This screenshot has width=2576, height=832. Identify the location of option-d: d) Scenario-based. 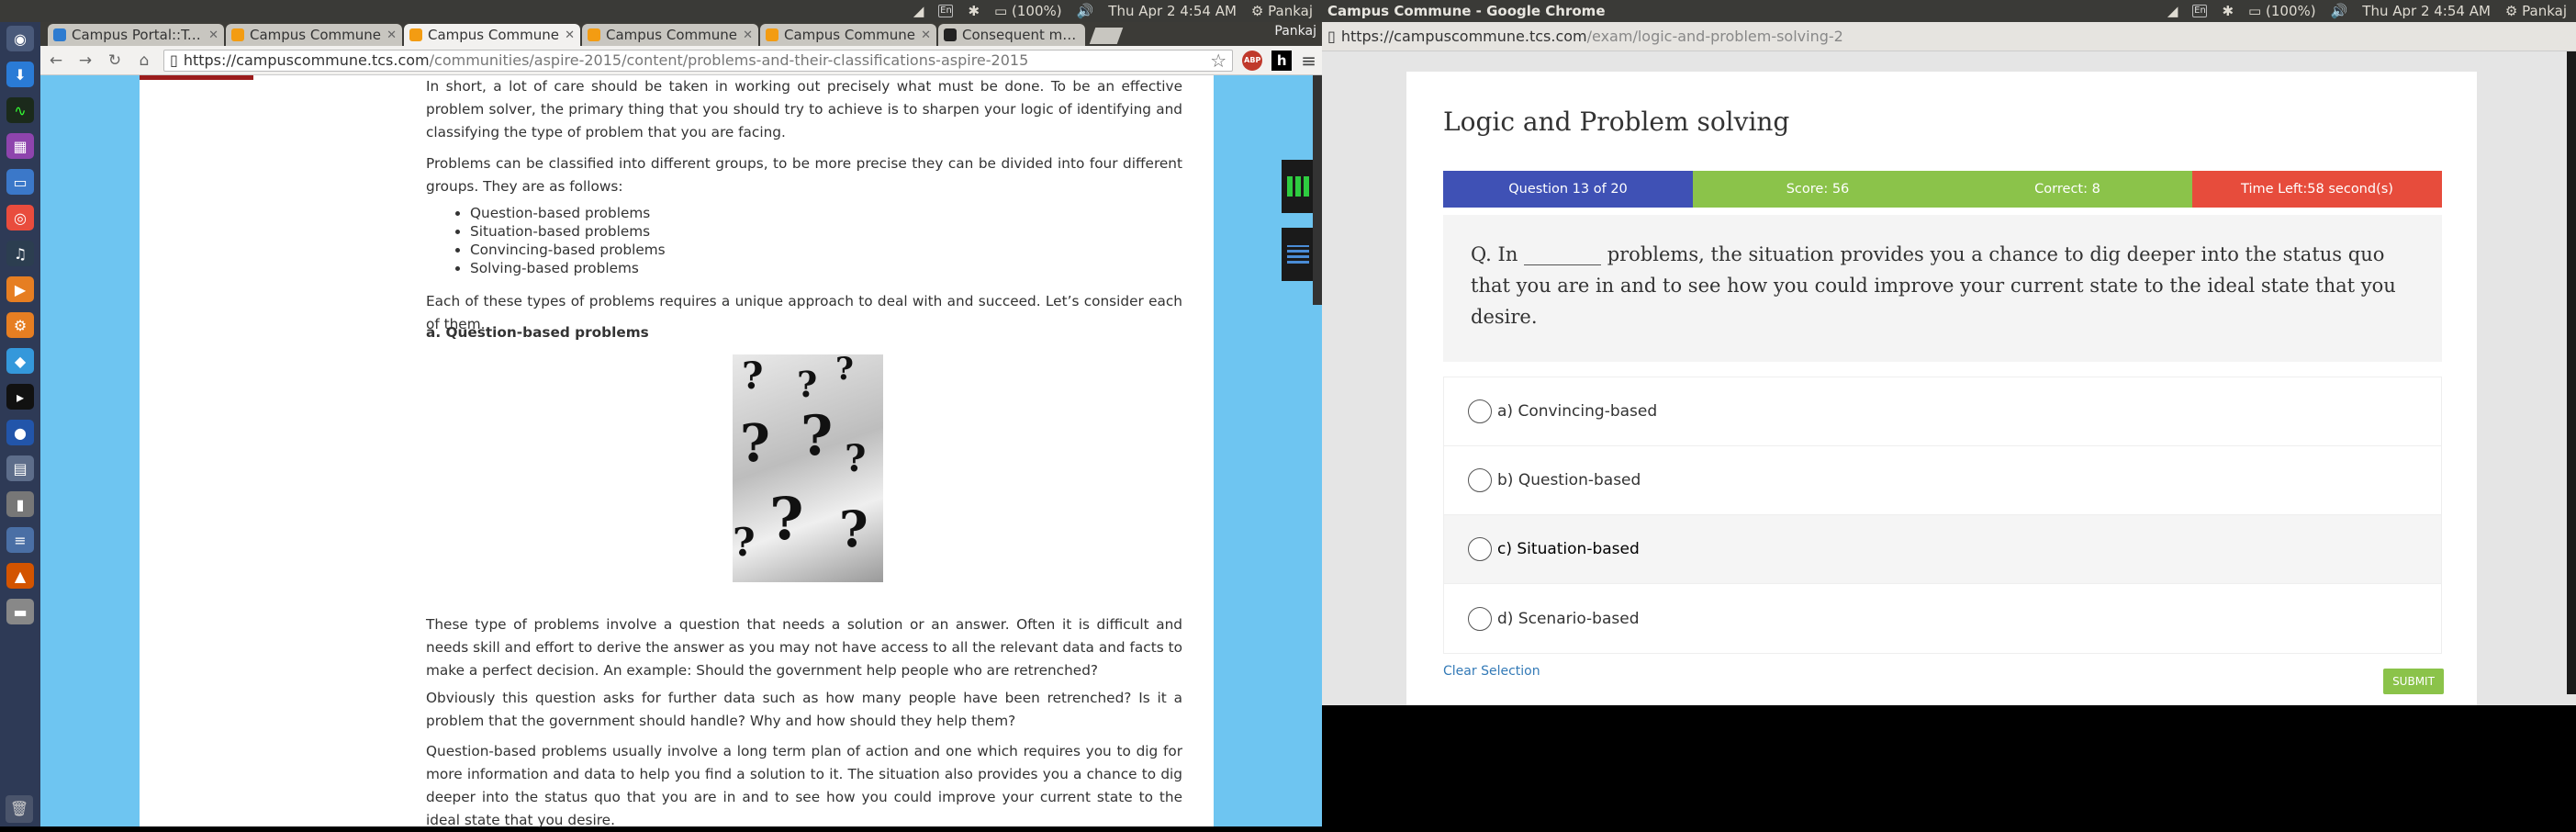
(1942, 618).